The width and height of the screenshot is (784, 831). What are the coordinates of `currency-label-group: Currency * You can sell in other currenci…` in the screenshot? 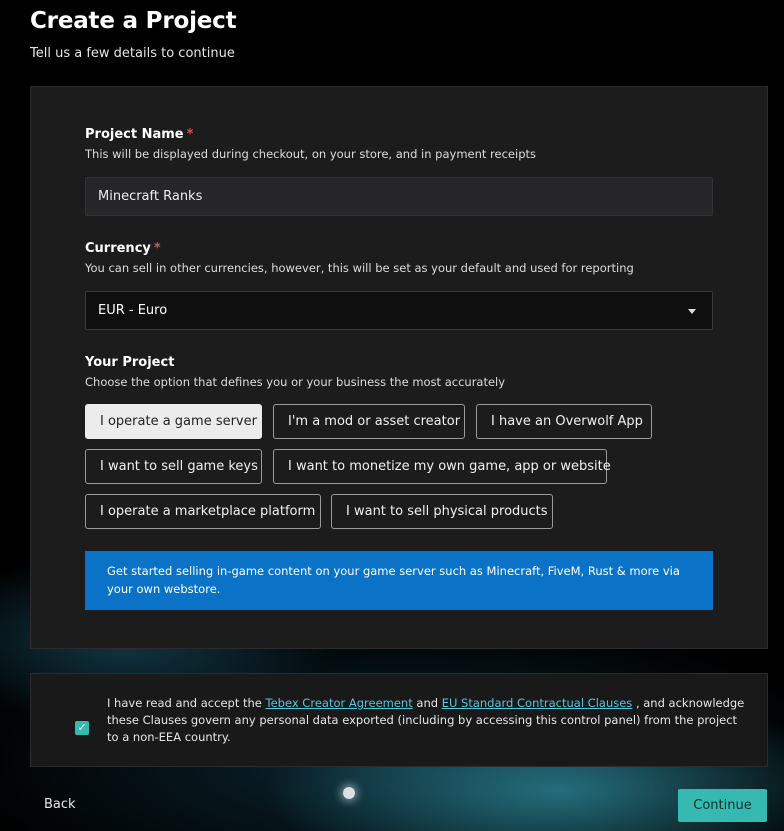 It's located at (400, 258).